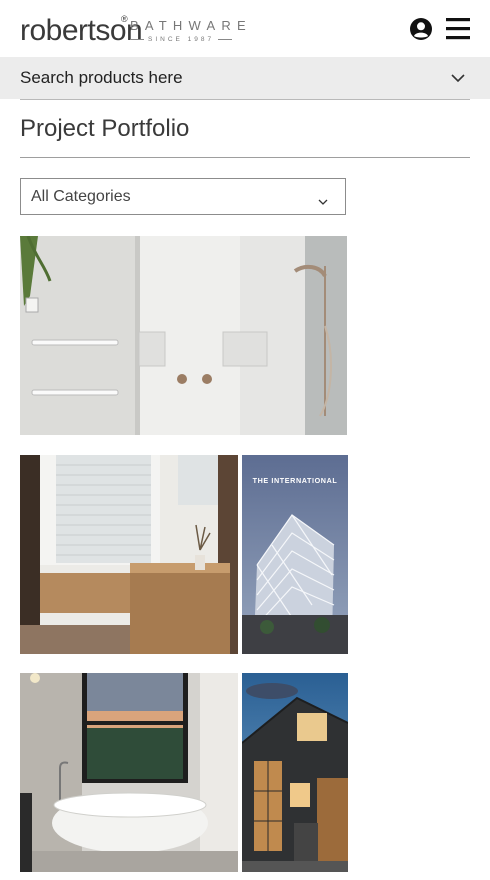  What do you see at coordinates (101, 78) in the screenshot?
I see `search-input: Search products here` at bounding box center [101, 78].